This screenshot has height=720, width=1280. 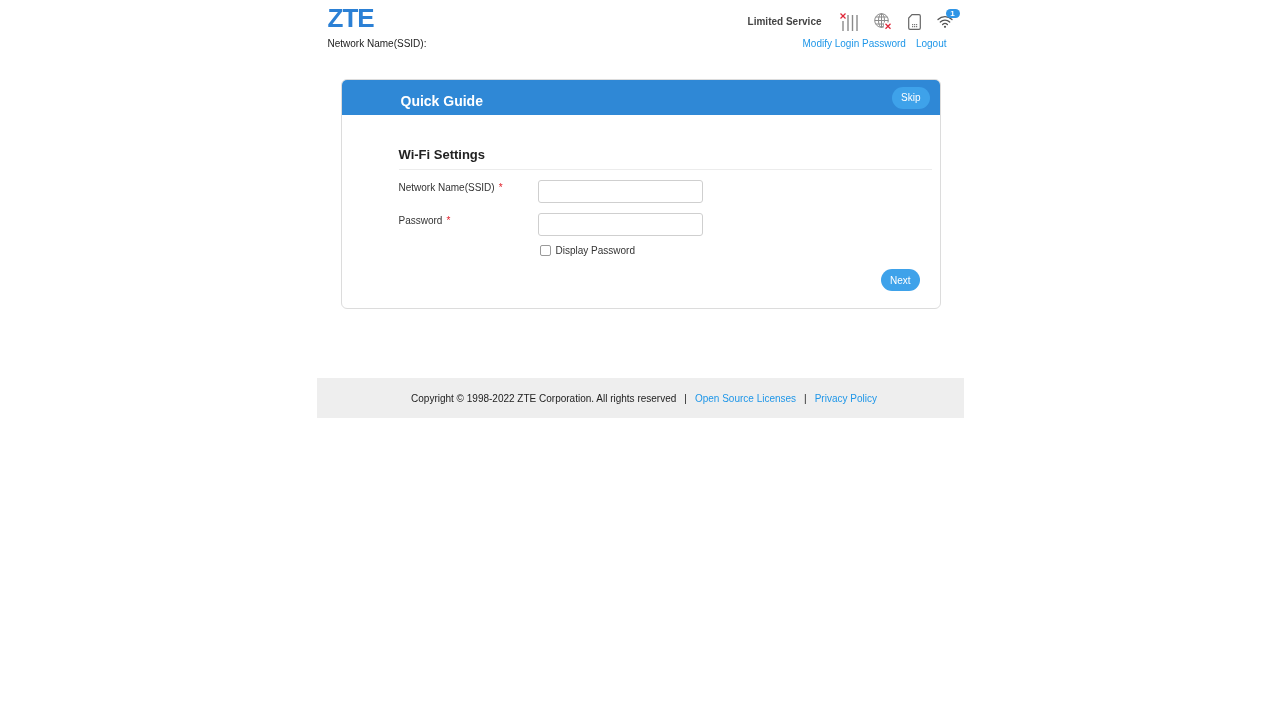 I want to click on service-status: Limited Service, so click(x=784, y=21).